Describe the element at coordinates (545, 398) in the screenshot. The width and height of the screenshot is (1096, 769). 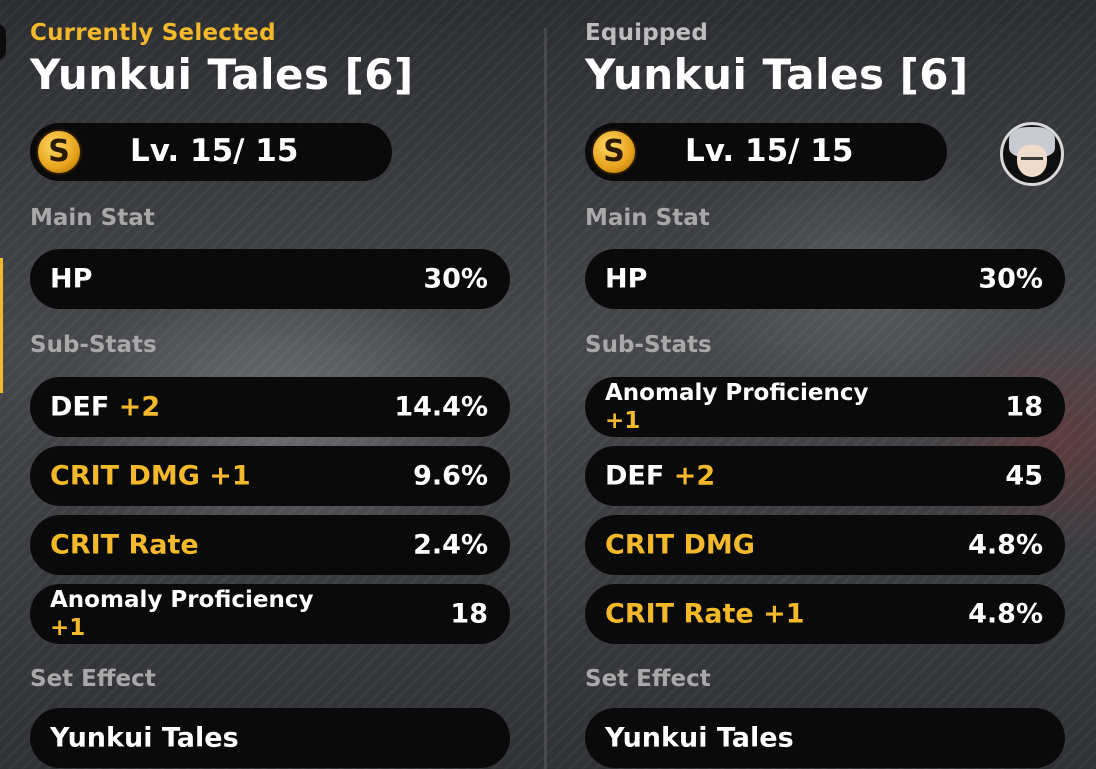
I see `panel-divider` at that location.